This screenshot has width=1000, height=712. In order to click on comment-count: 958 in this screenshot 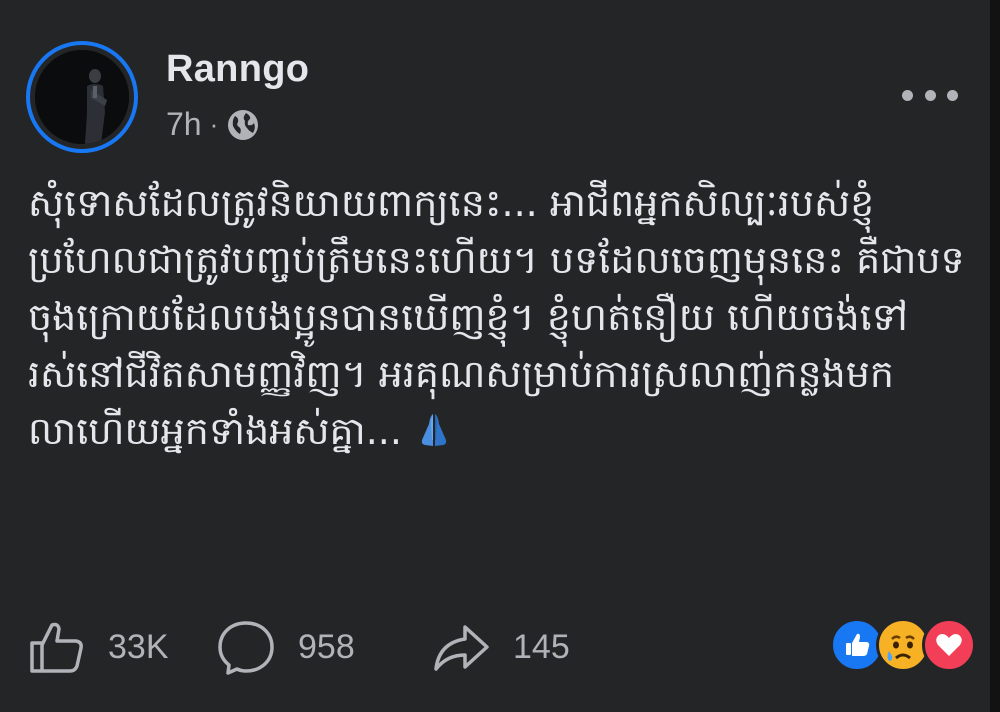, I will do `click(326, 646)`.